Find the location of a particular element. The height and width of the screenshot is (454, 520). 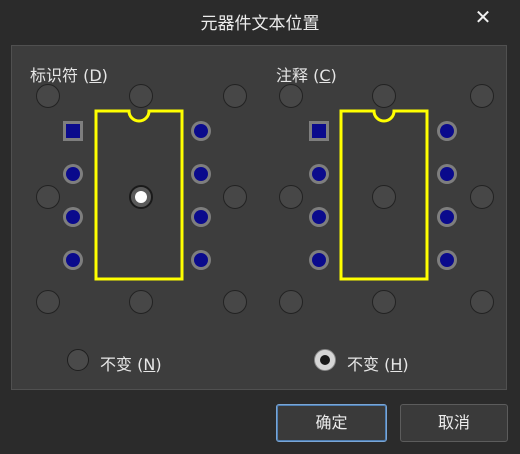

comment-chip-outline is located at coordinates (384, 195).